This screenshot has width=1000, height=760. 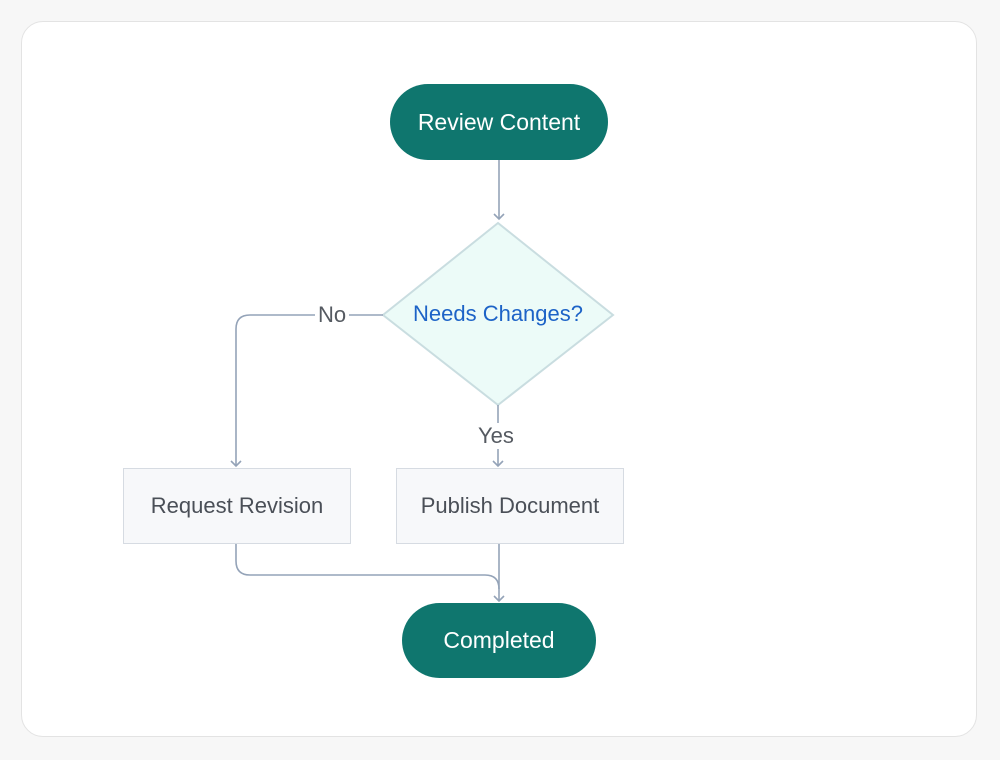 What do you see at coordinates (496, 436) in the screenshot?
I see `edge-label-yes: Yes` at bounding box center [496, 436].